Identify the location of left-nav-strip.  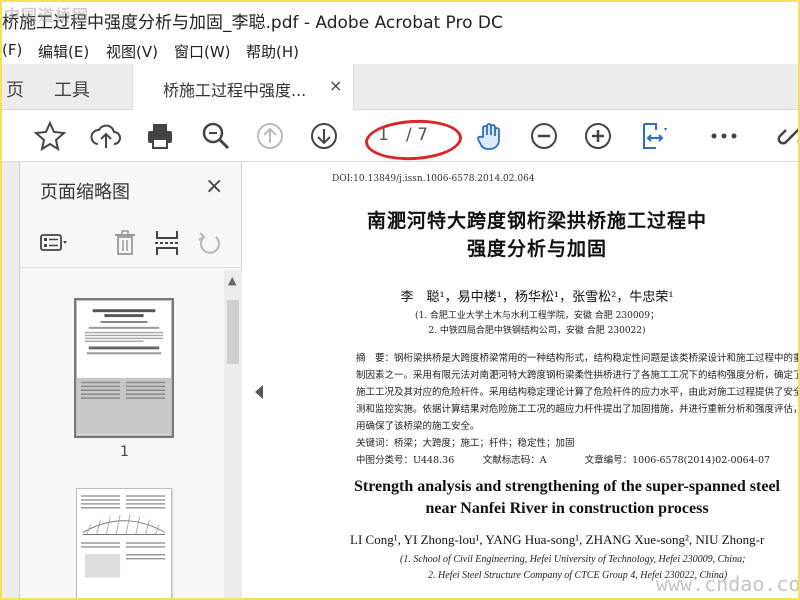
(11, 380).